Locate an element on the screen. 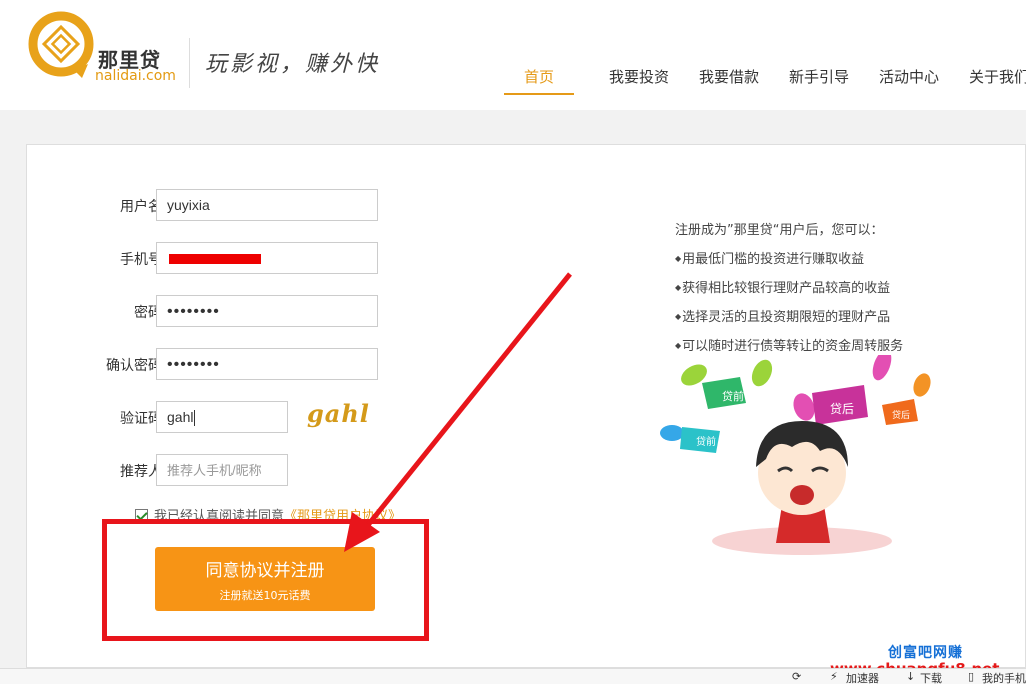 This screenshot has height=684, width=1026. phone-icon: ▯ is located at coordinates (971, 676).